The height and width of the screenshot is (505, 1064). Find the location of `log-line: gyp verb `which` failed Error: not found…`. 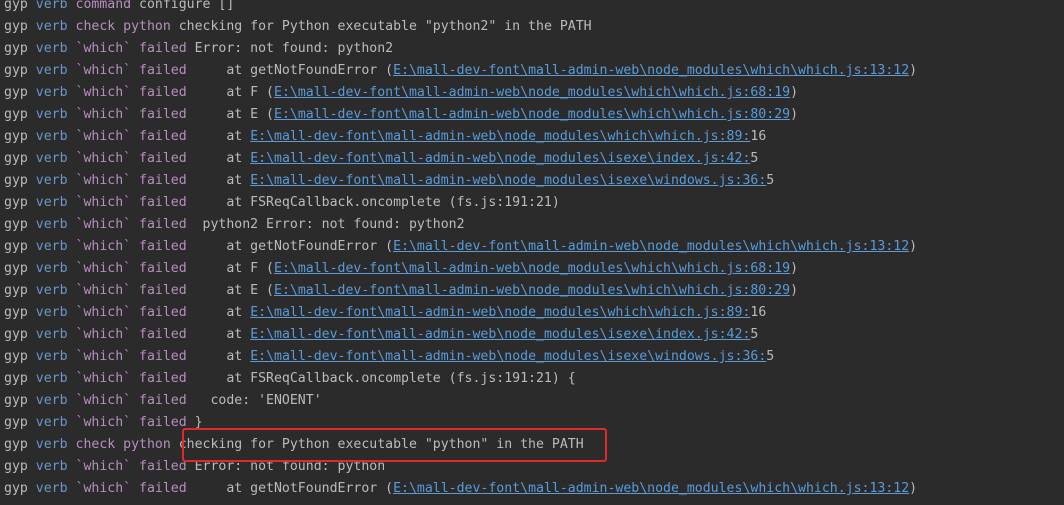

log-line: gyp verb `which` failed Error: not found… is located at coordinates (532, 467).